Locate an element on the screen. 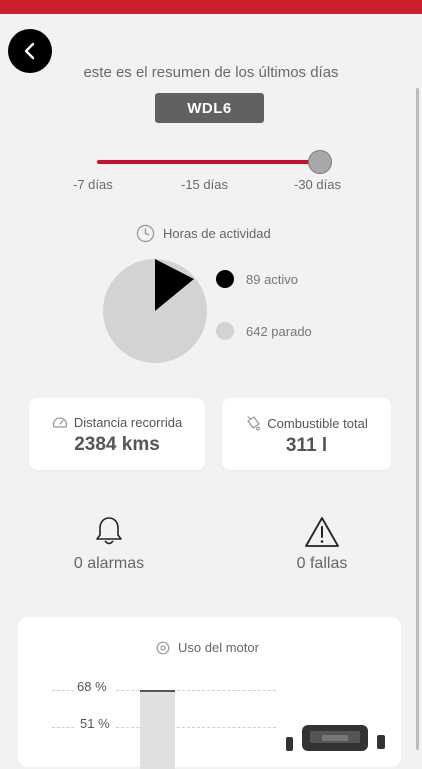 This screenshot has width=422, height=769. fuel-value: 311 l is located at coordinates (306, 445).